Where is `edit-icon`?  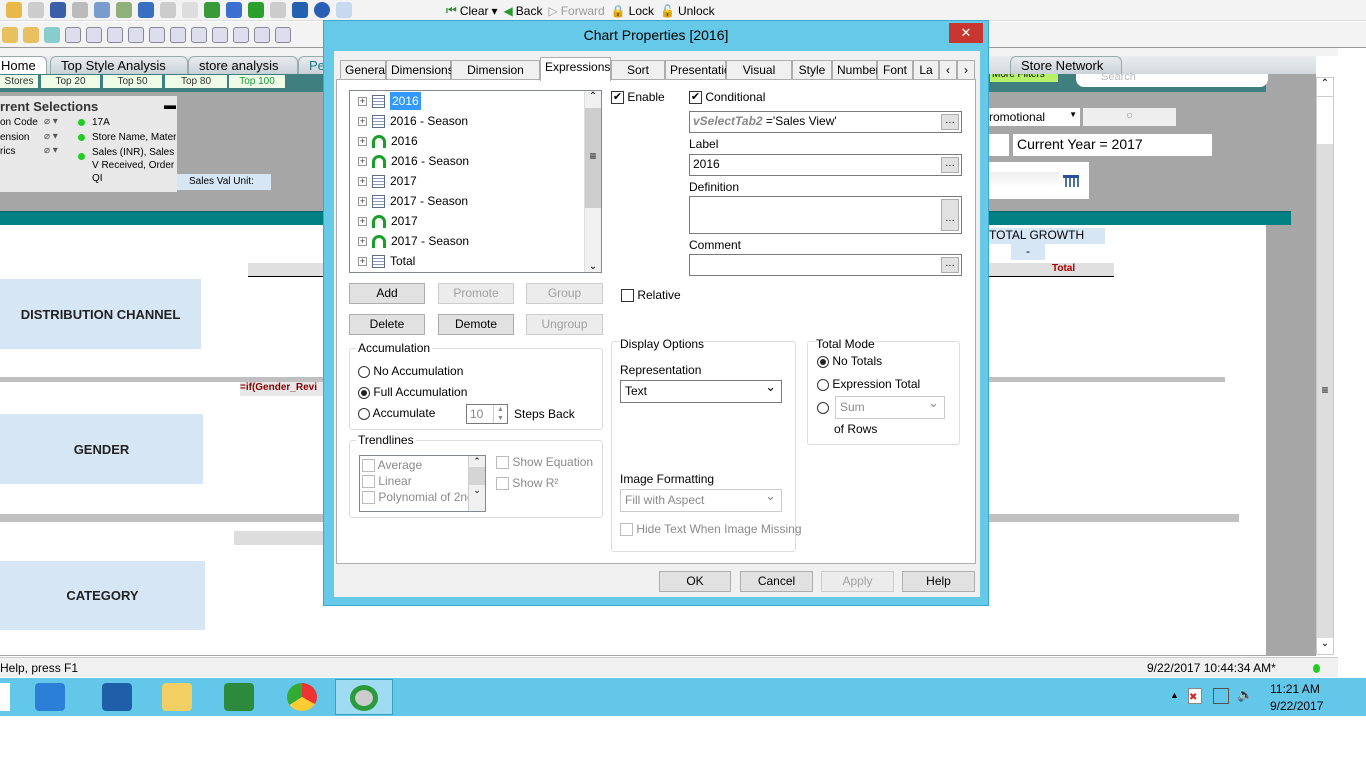 edit-icon is located at coordinates (278, 10).